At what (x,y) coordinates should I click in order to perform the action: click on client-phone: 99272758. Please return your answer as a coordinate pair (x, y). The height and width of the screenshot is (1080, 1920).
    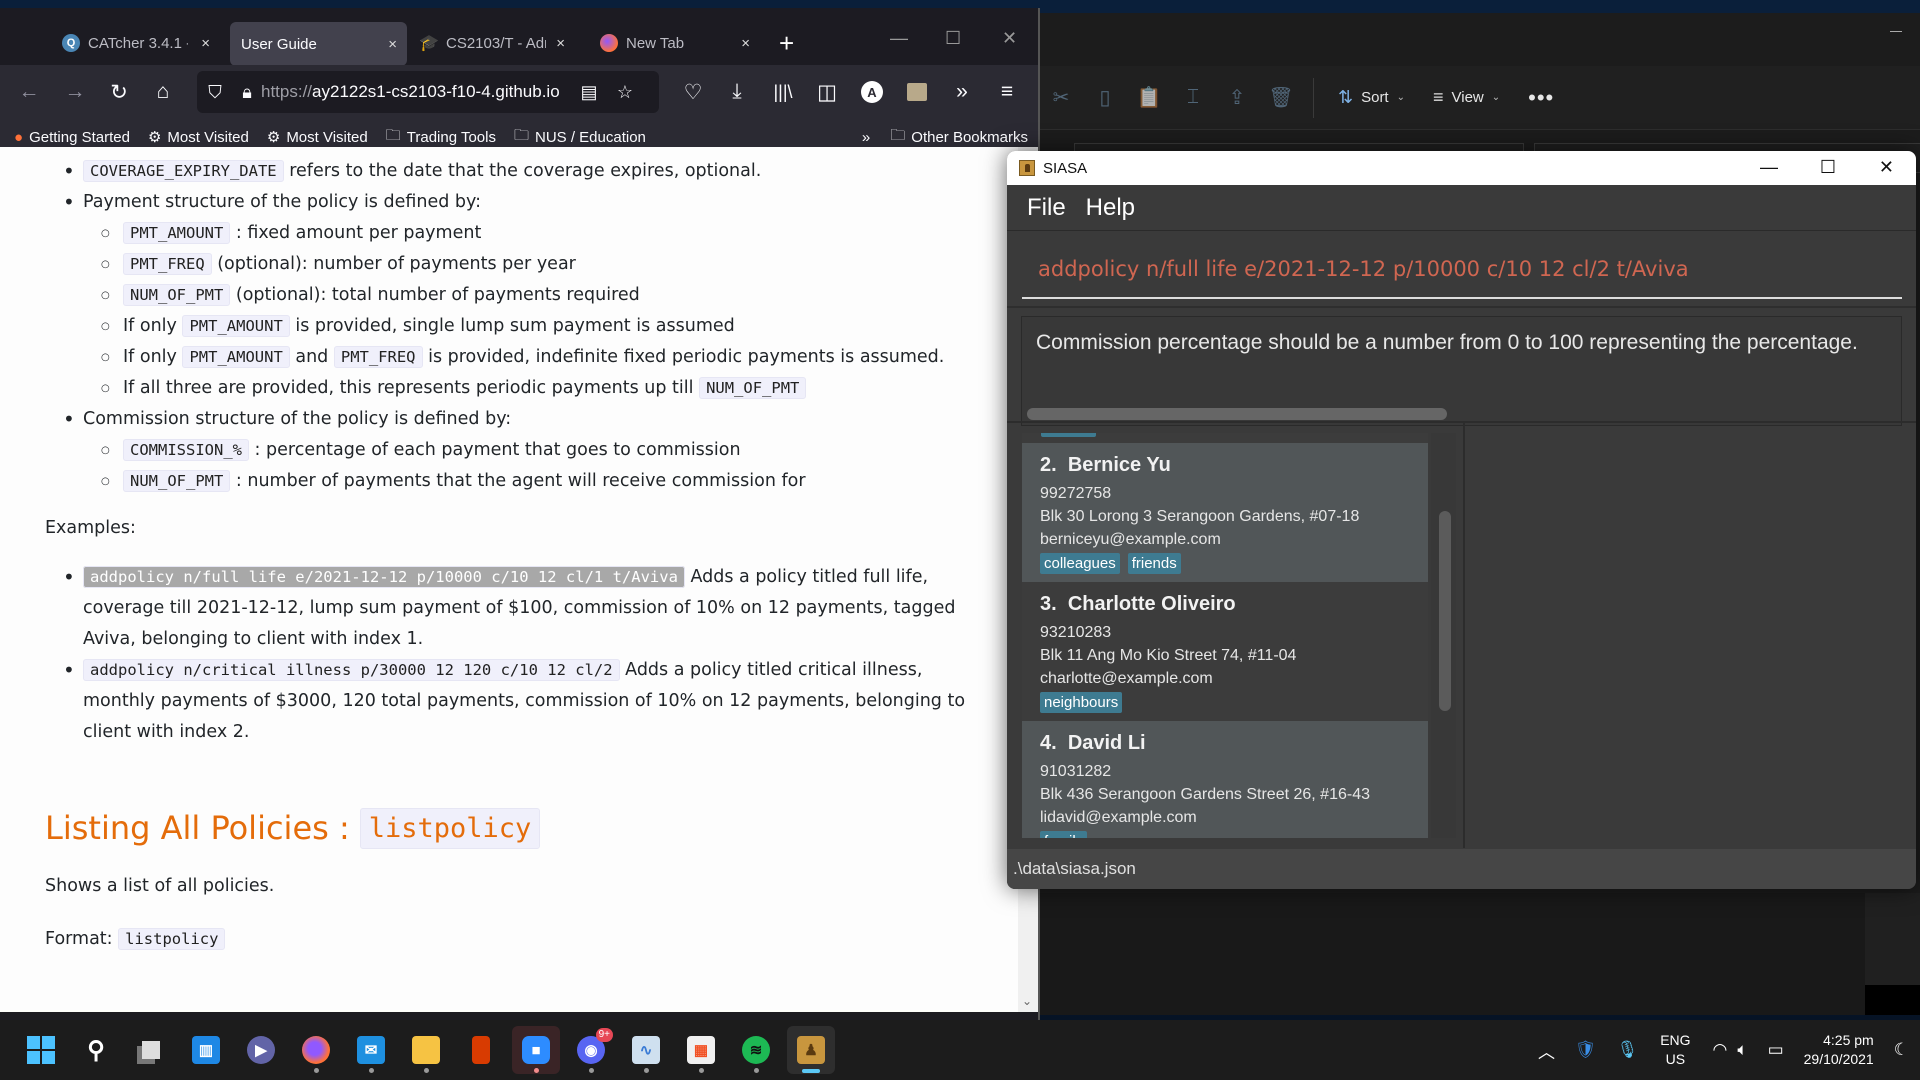
    Looking at the image, I should click on (1076, 493).